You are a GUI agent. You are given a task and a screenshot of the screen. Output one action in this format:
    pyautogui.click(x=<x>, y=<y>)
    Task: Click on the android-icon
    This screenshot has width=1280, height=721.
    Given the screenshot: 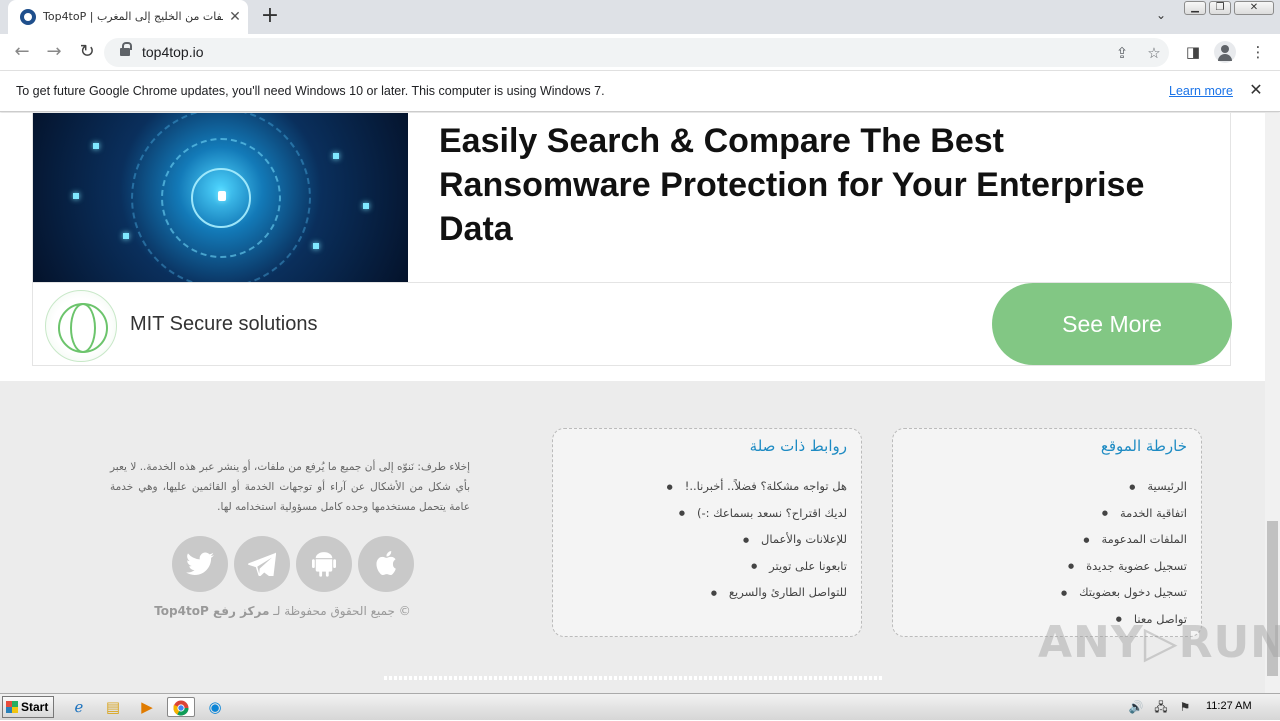 What is the action you would take?
    pyautogui.click(x=324, y=564)
    